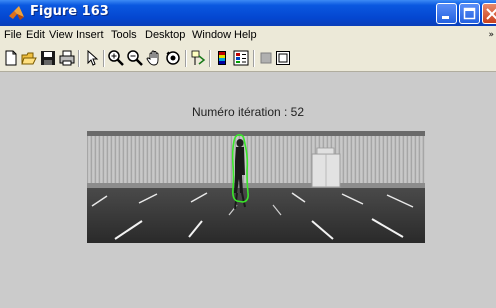 The height and width of the screenshot is (308, 496). Describe the element at coordinates (445, 17) in the screenshot. I see `minimize-icon` at that location.